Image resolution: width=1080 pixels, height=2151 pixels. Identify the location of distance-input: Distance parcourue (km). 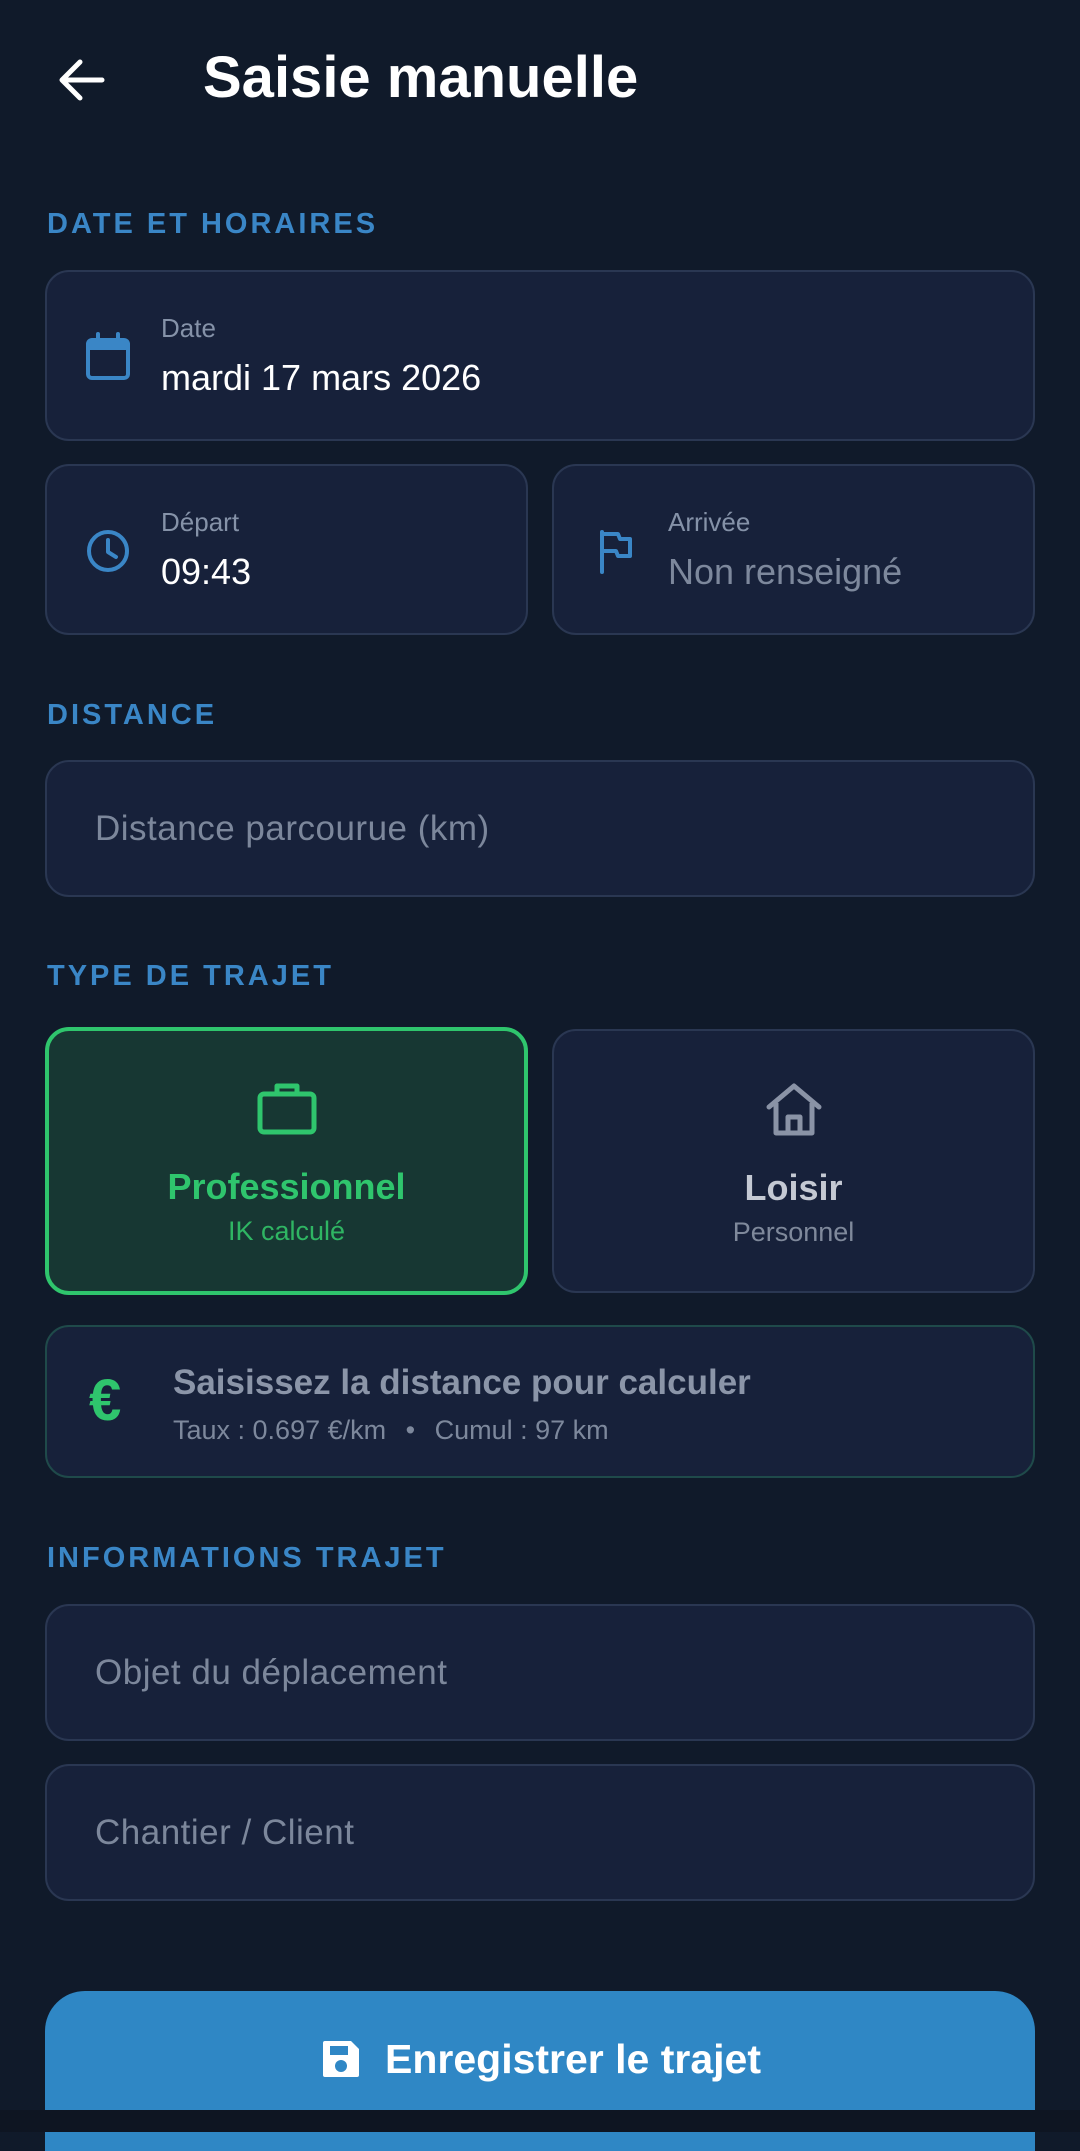
(540, 828).